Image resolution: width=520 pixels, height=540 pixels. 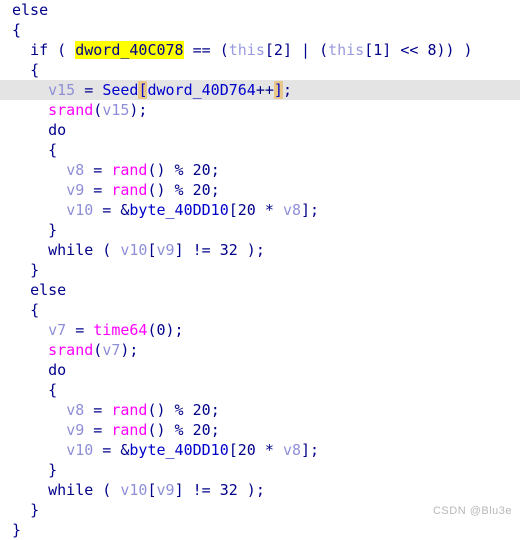 I want to click on search-highlight-token: dword_40C078, so click(x=129, y=50).